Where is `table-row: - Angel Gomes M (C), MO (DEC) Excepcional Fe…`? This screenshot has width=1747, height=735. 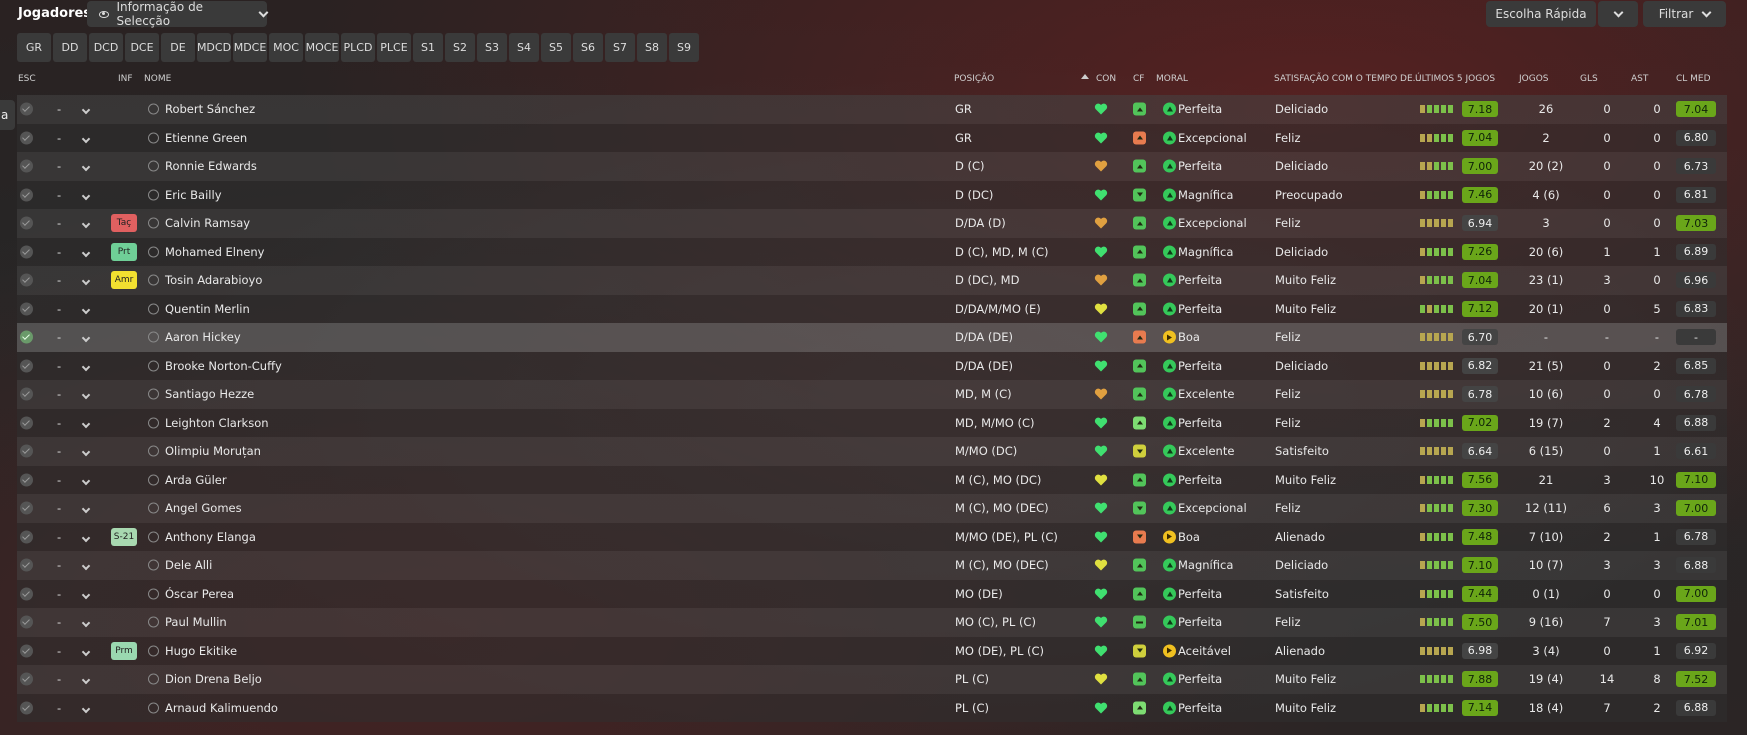
table-row: - Angel Gomes M (C), MO (DEC) Excepcional Fe… is located at coordinates (872, 508).